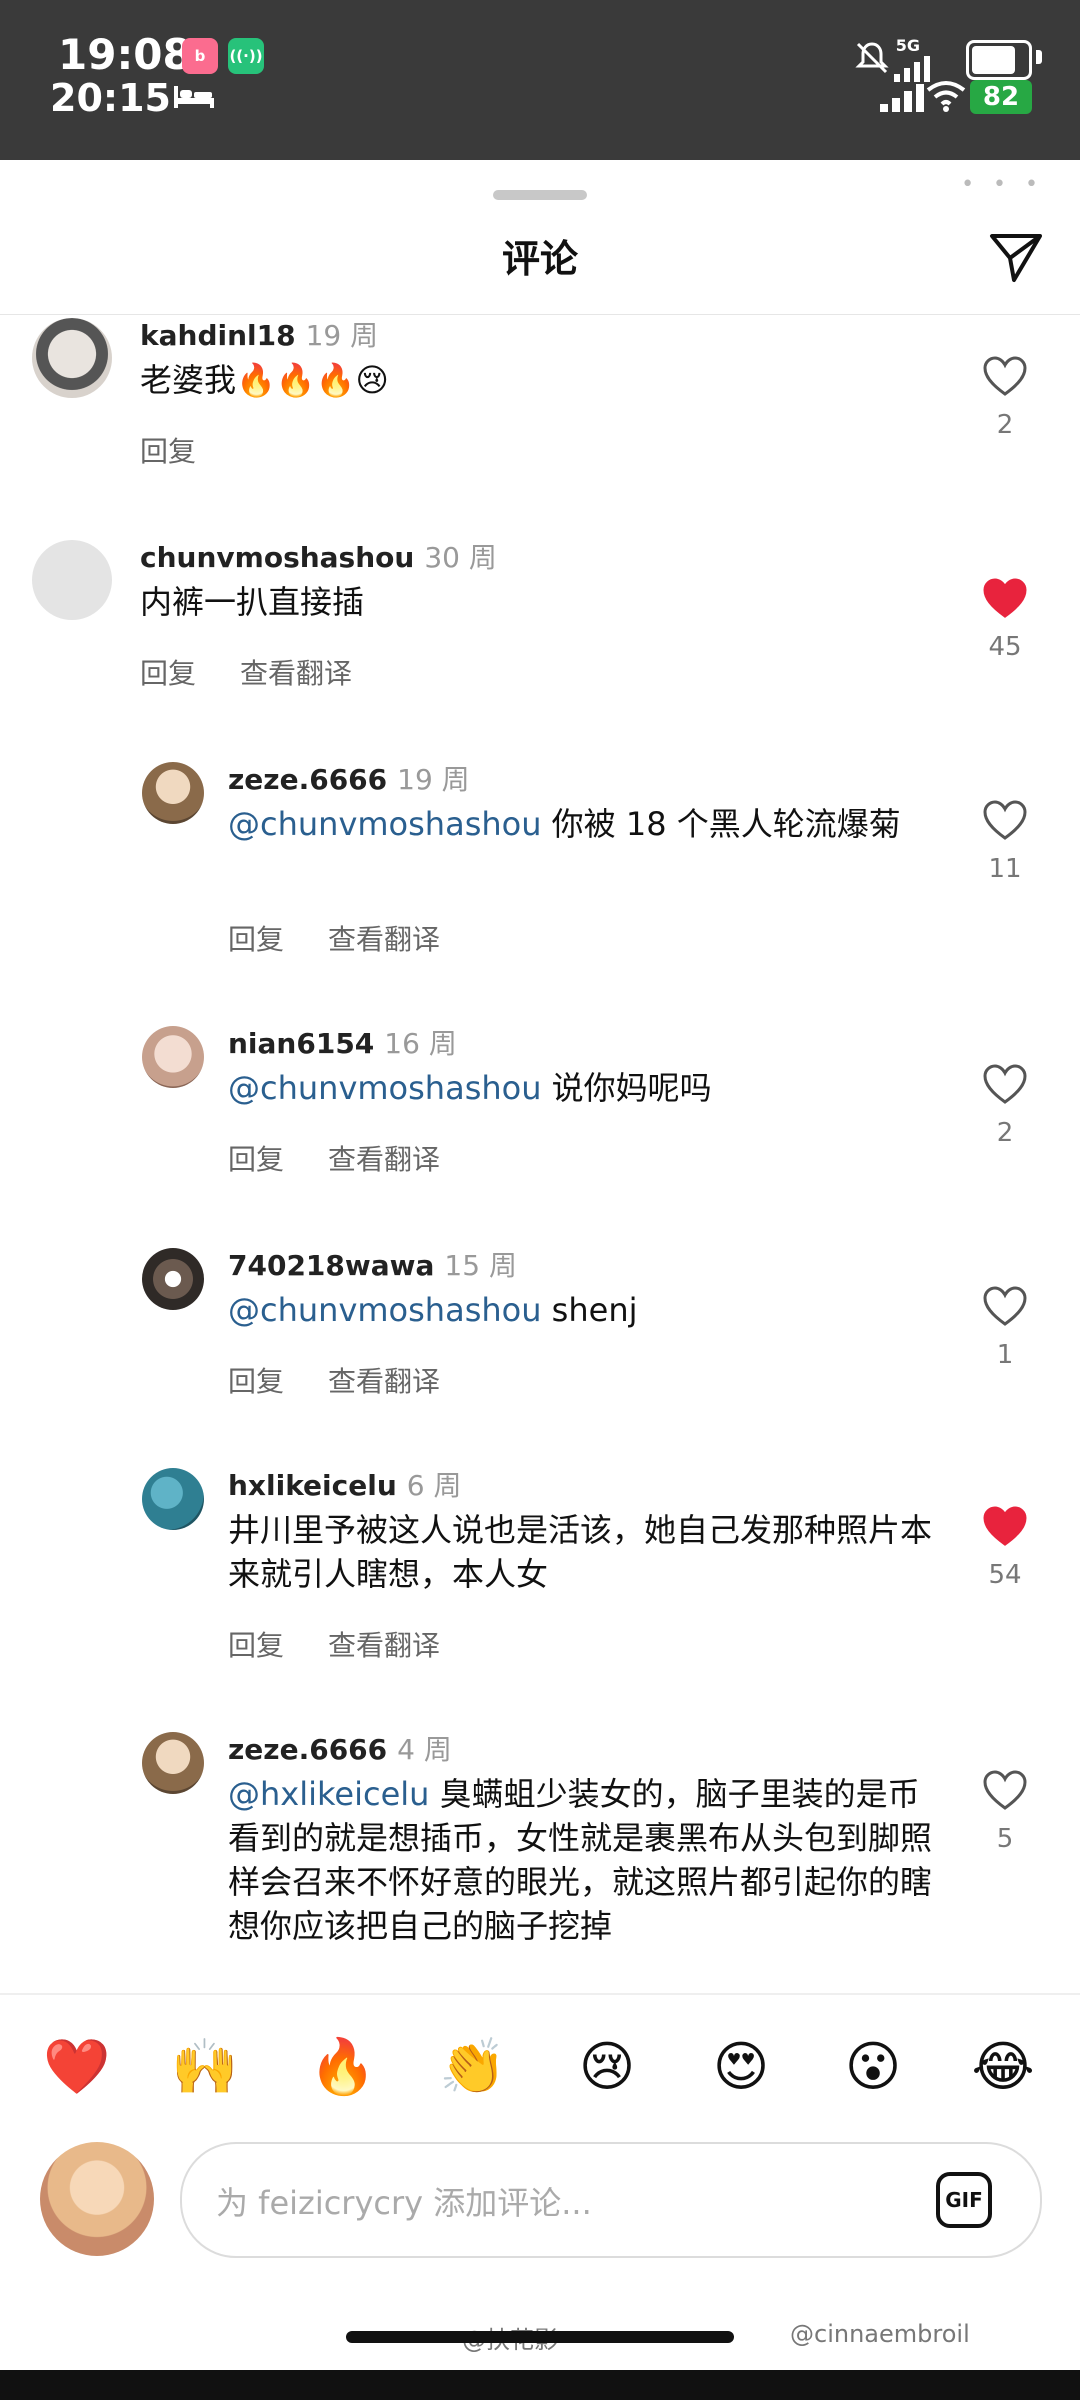  Describe the element at coordinates (540, 2337) in the screenshot. I see `home-indicator` at that location.